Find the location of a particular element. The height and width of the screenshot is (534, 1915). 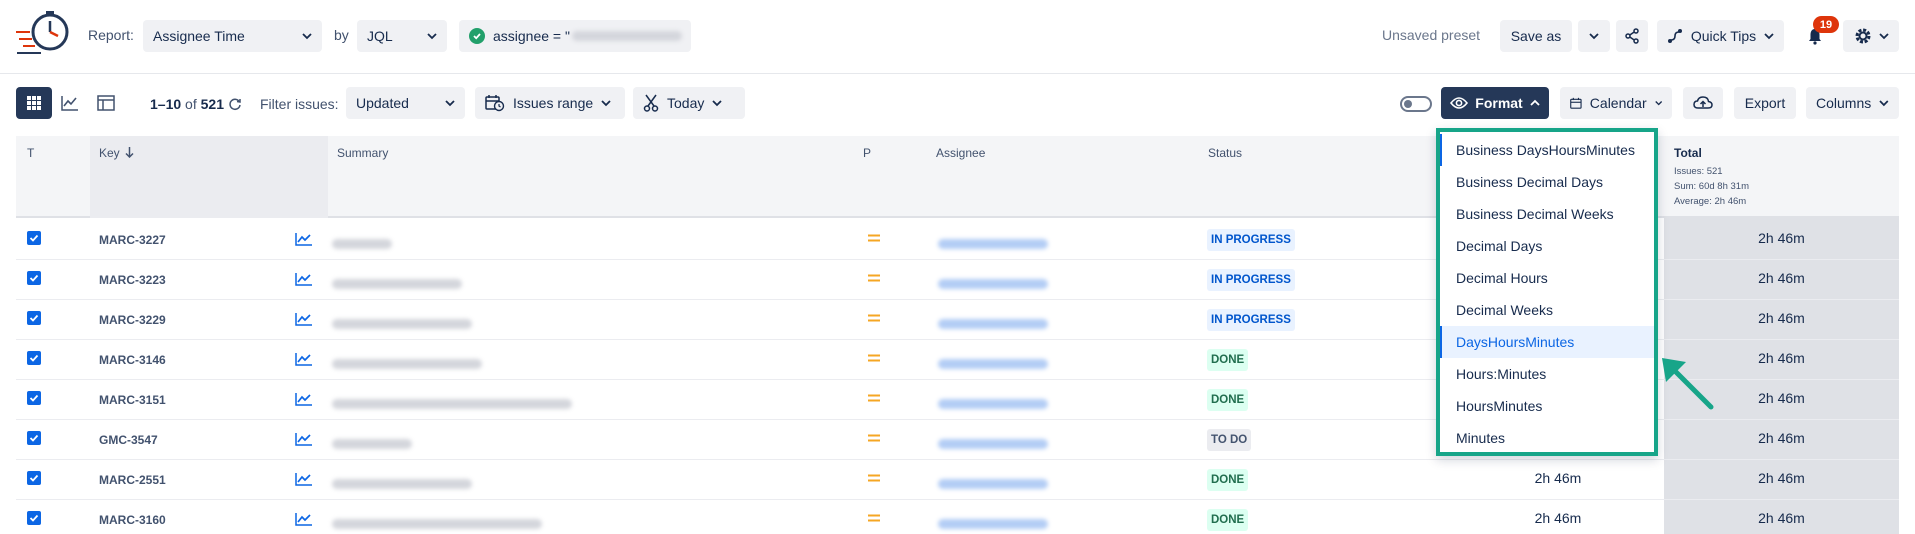

settings-button is located at coordinates (1871, 36).